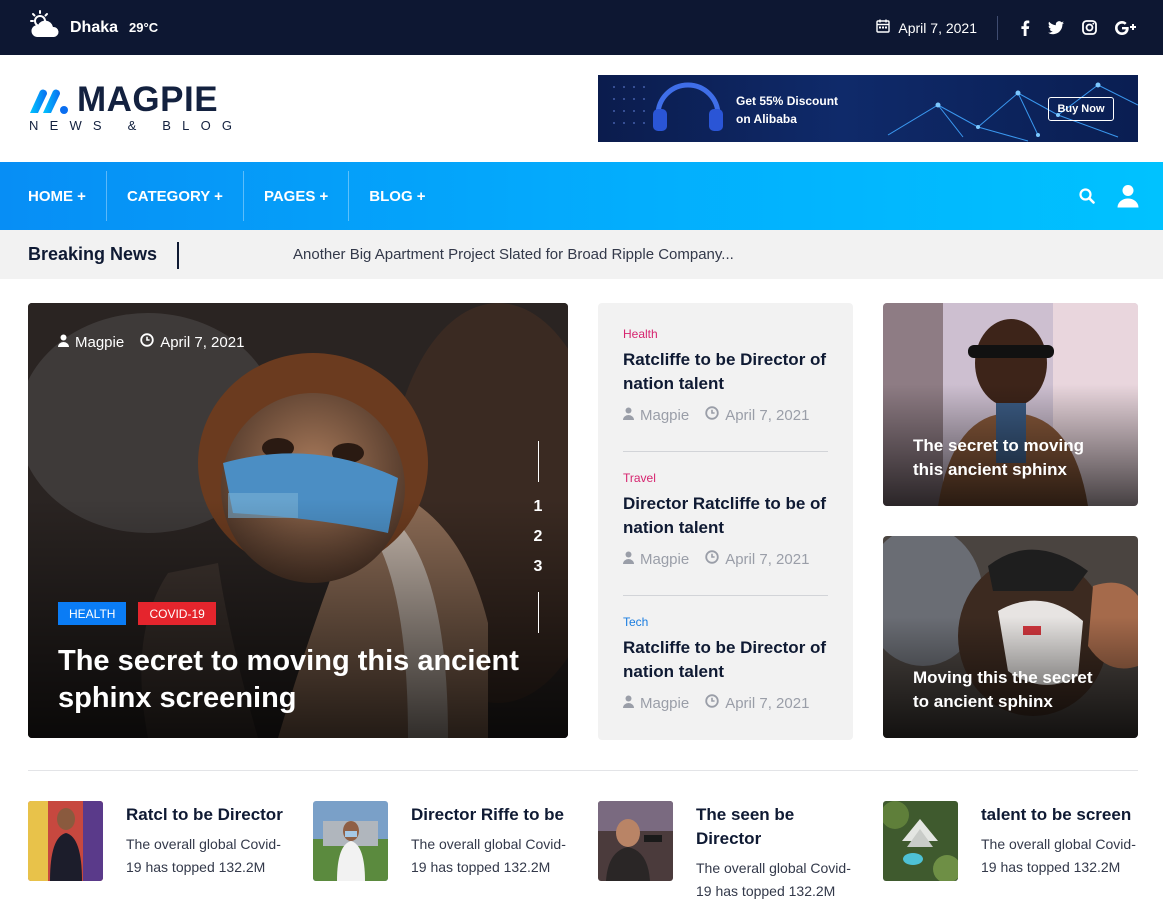  What do you see at coordinates (1013, 458) in the screenshot?
I see `side-card-title: The secret to moving this ancient sphinx` at bounding box center [1013, 458].